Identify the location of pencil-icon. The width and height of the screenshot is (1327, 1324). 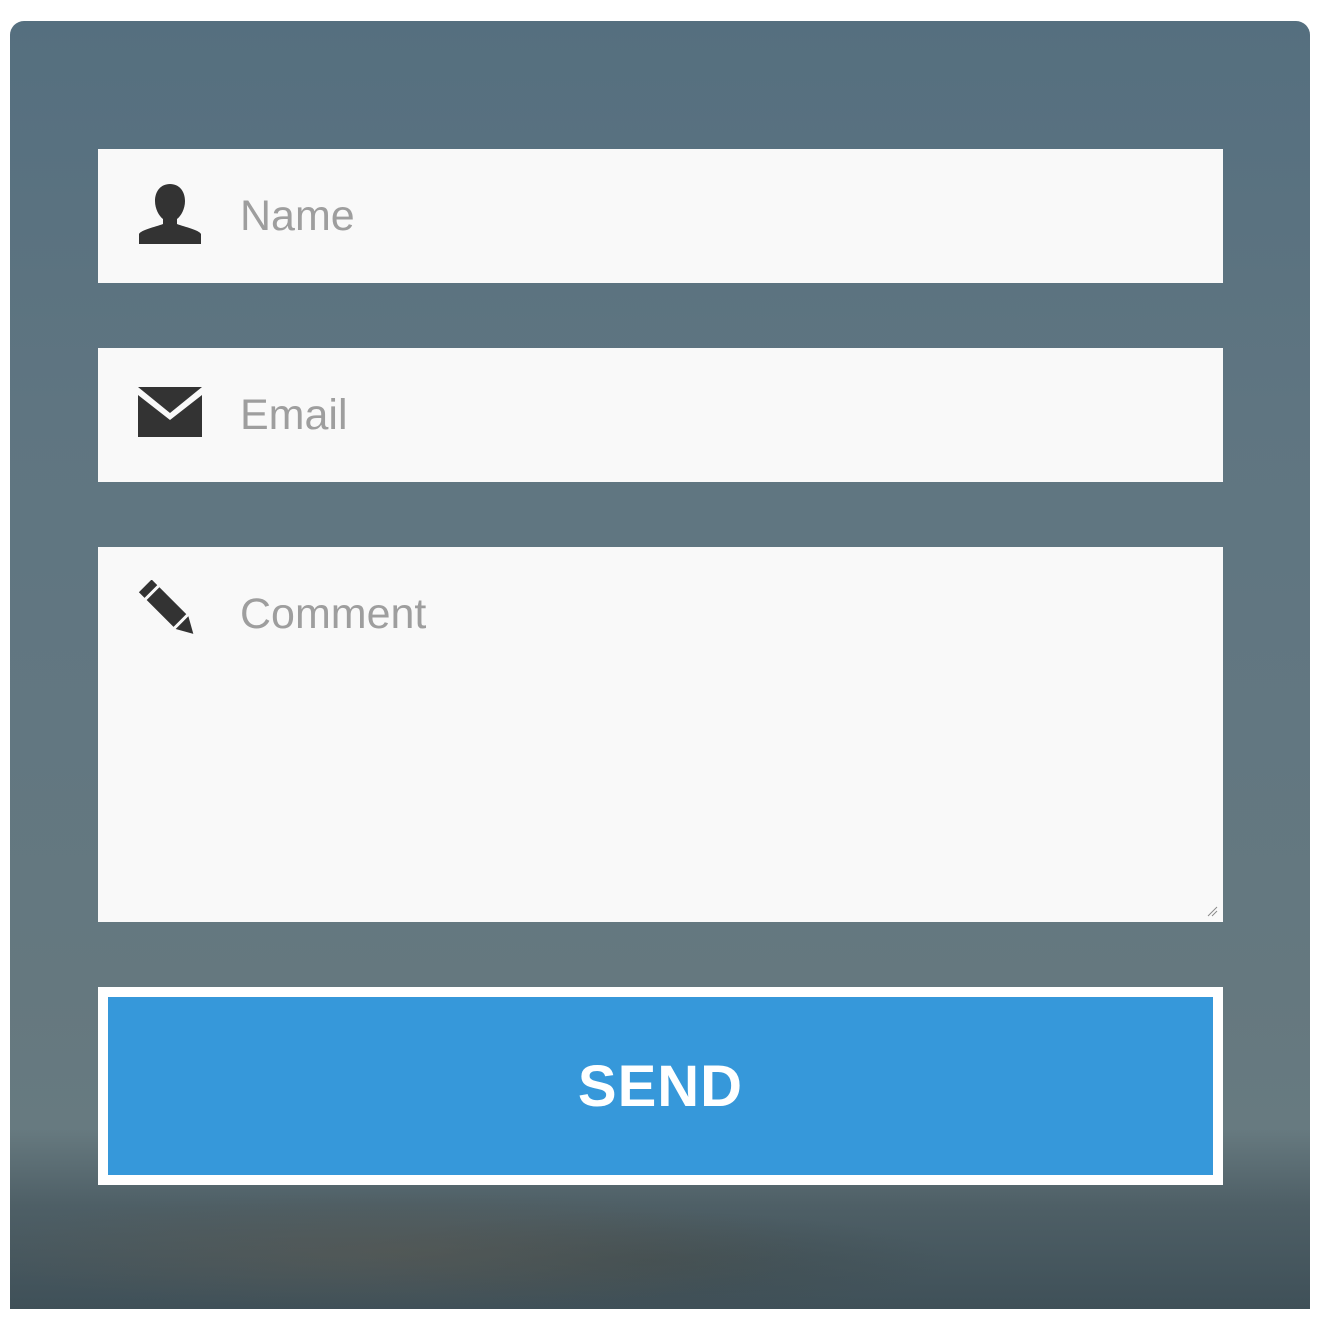
(170, 612).